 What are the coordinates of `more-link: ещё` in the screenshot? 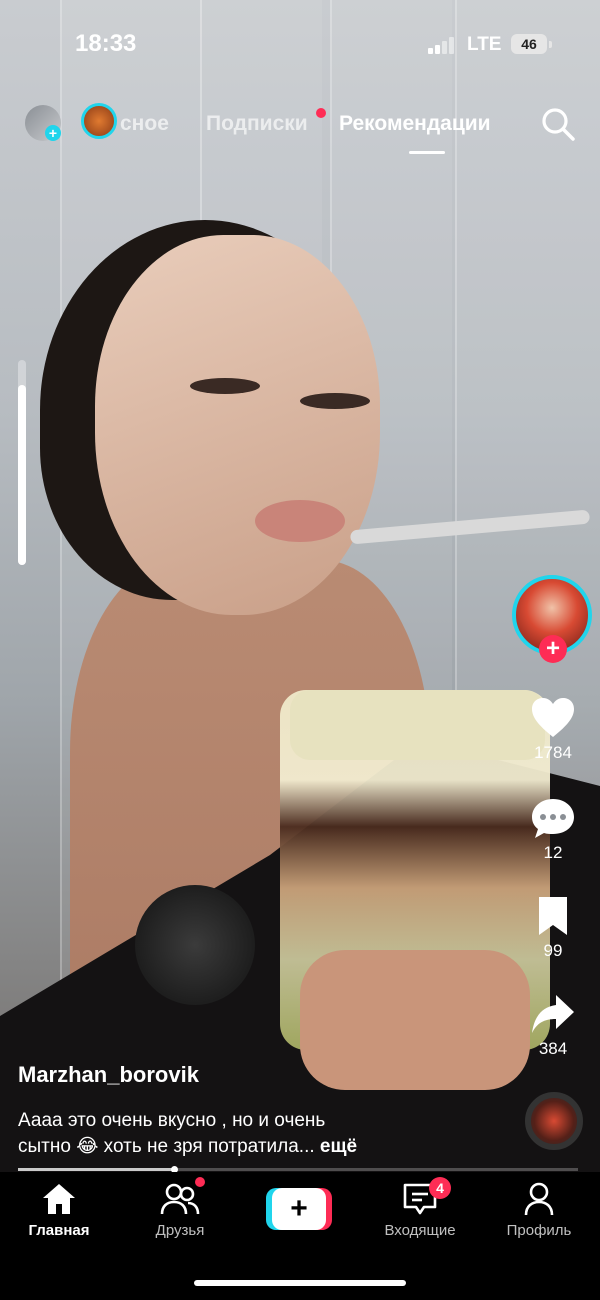 It's located at (338, 1146).